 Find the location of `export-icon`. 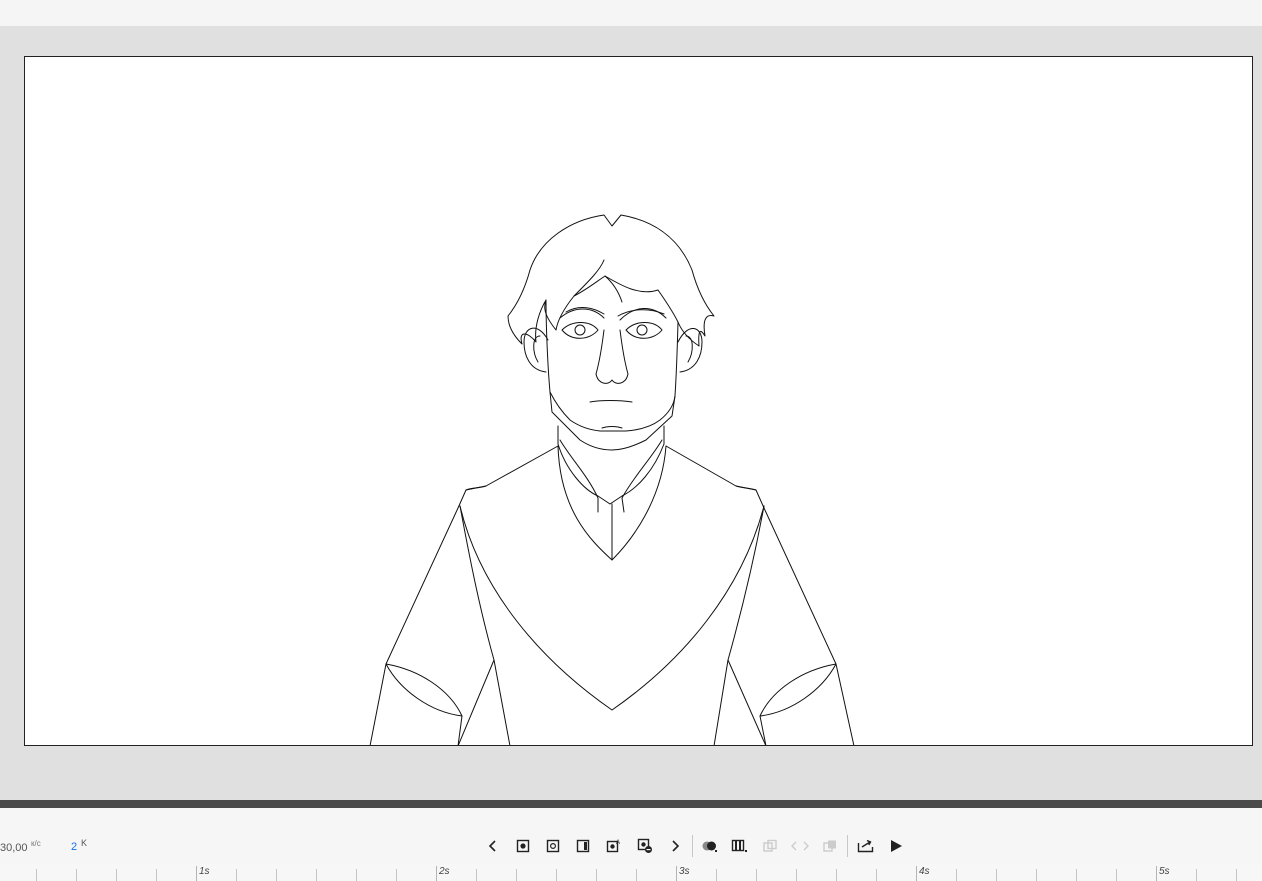

export-icon is located at coordinates (865, 846).